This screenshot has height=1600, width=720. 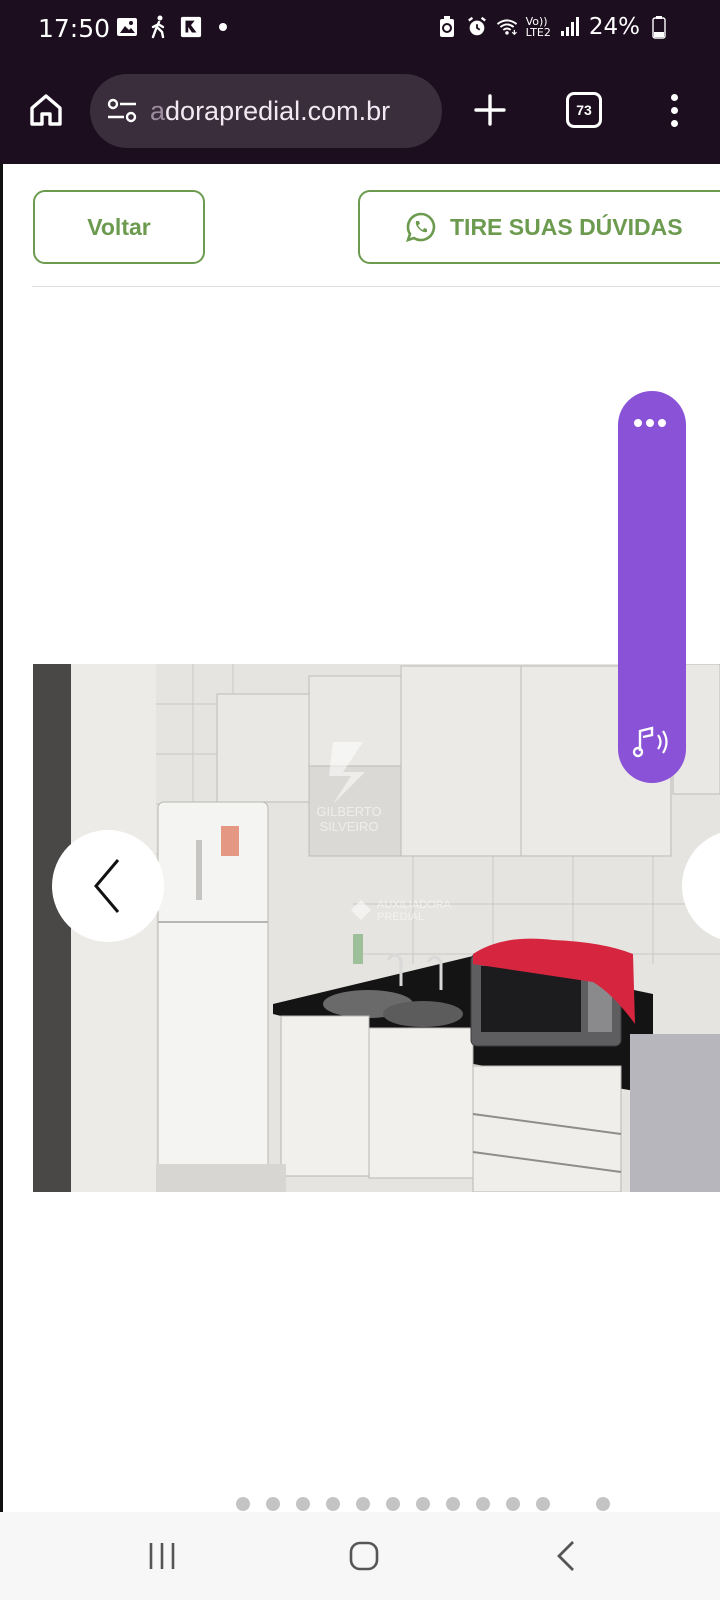 What do you see at coordinates (400, 917) in the screenshot?
I see `watermark-predial: PREDIAL` at bounding box center [400, 917].